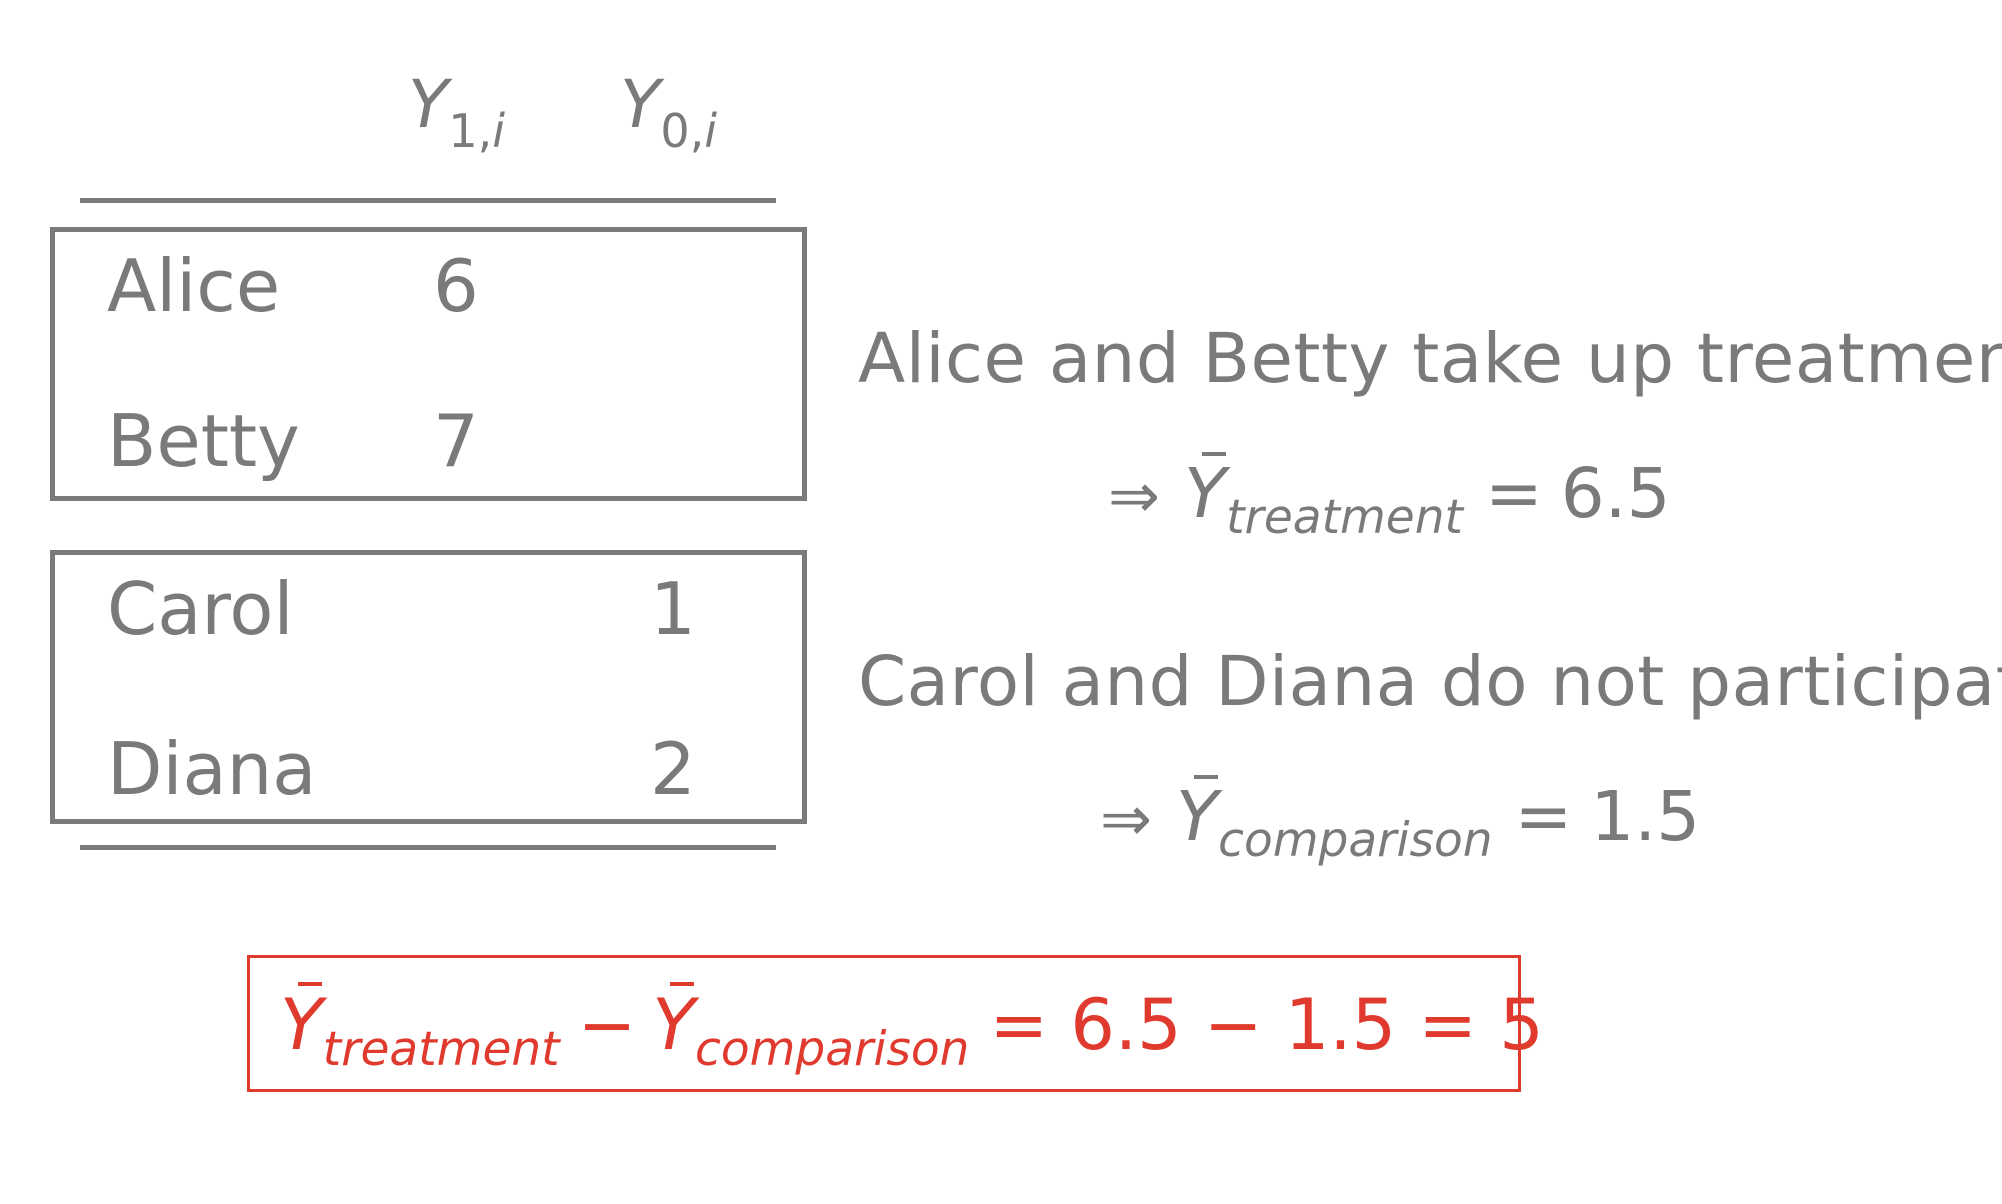 The width and height of the screenshot is (2002, 1204). I want to click on row-value-diana-y0: 2, so click(673, 769).